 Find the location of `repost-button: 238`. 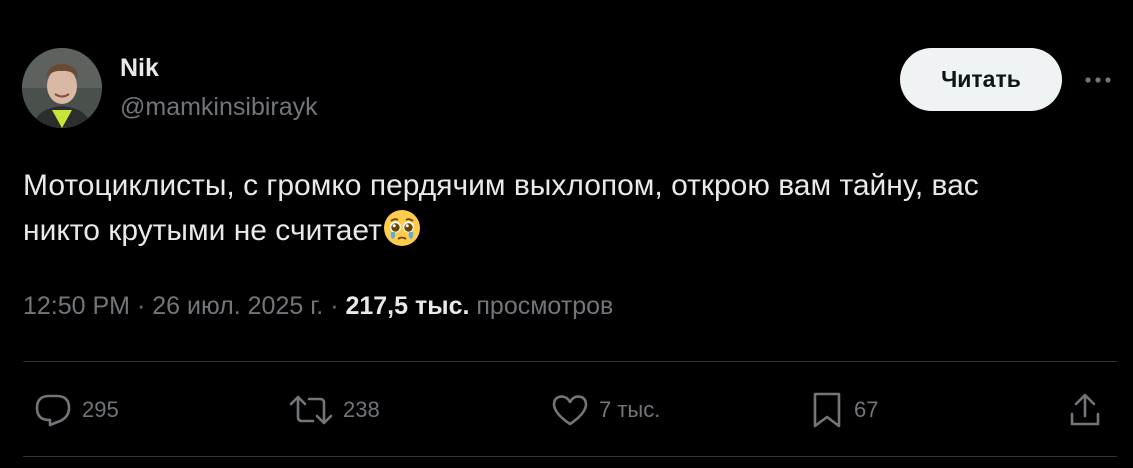

repost-button: 238 is located at coordinates (334, 410).